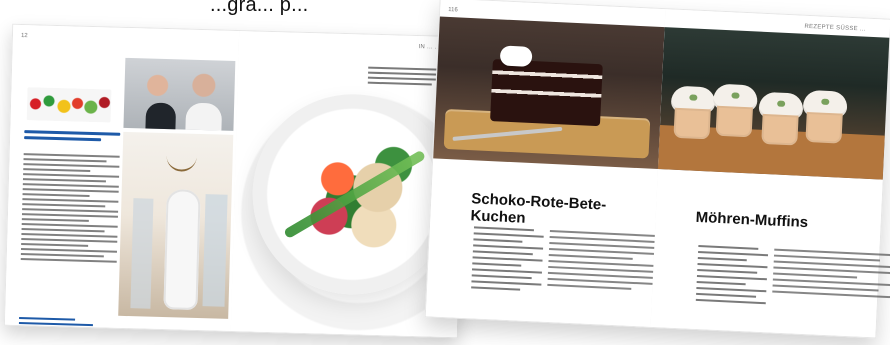 Image resolution: width=890 pixels, height=345 pixels. Describe the element at coordinates (400, 83) in the screenshot. I see `caption-line` at that location.